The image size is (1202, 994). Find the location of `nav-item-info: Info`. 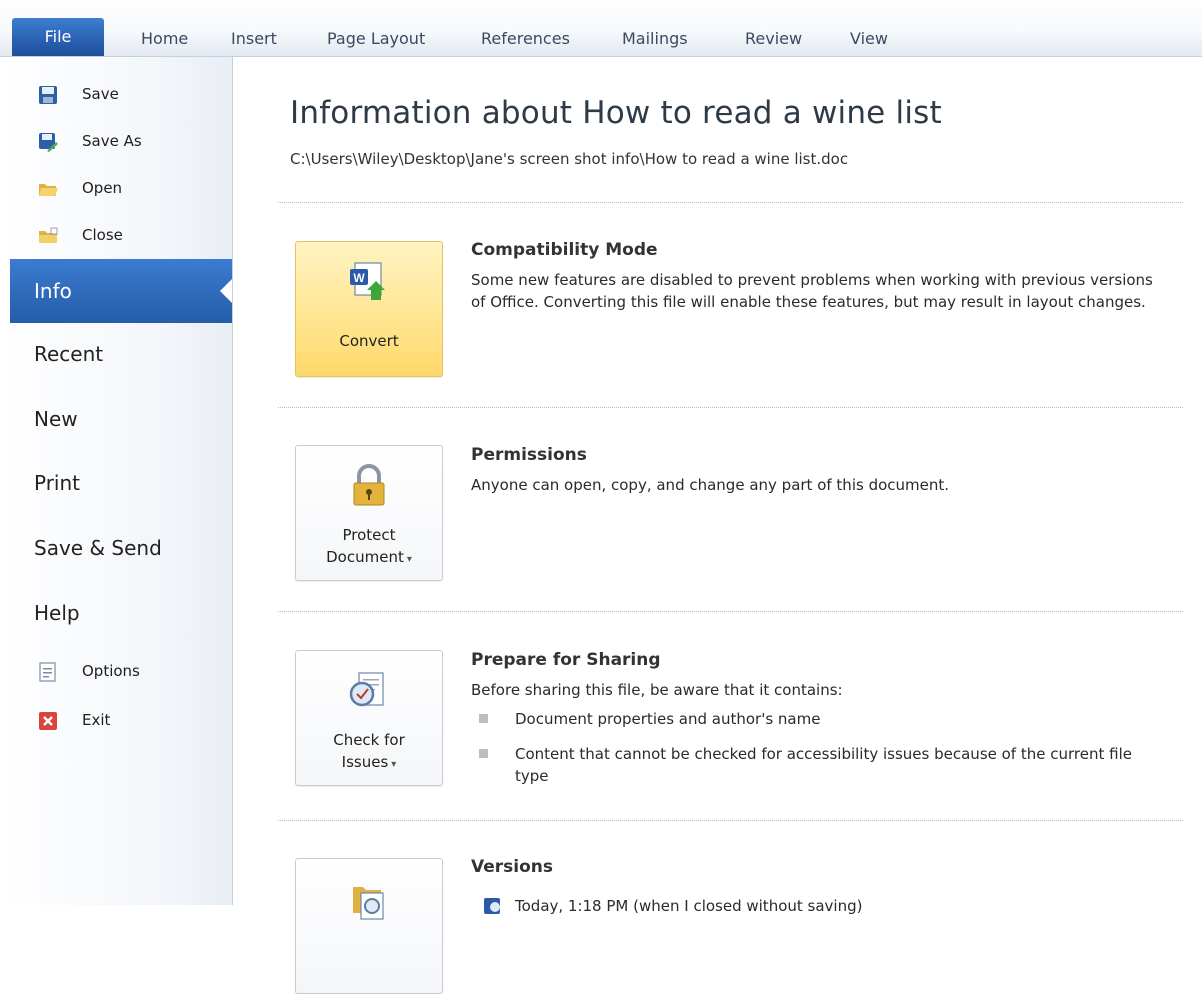

nav-item-info: Info is located at coordinates (121, 291).